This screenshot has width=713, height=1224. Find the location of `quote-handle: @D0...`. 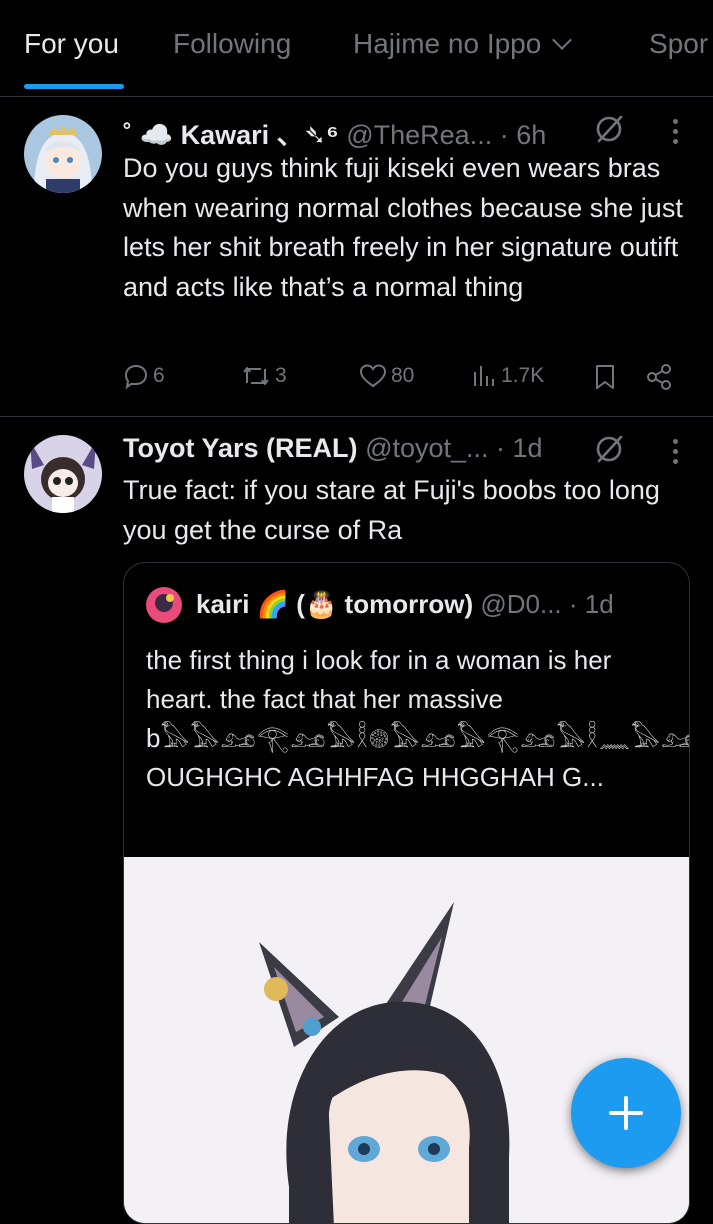

quote-handle: @D0... is located at coordinates (520, 604).